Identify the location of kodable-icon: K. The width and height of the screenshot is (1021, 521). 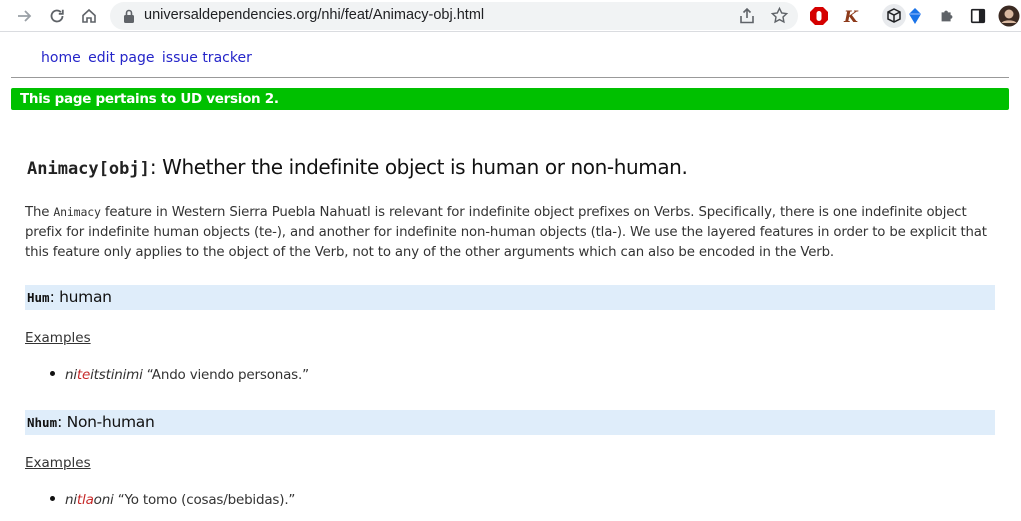
(851, 16).